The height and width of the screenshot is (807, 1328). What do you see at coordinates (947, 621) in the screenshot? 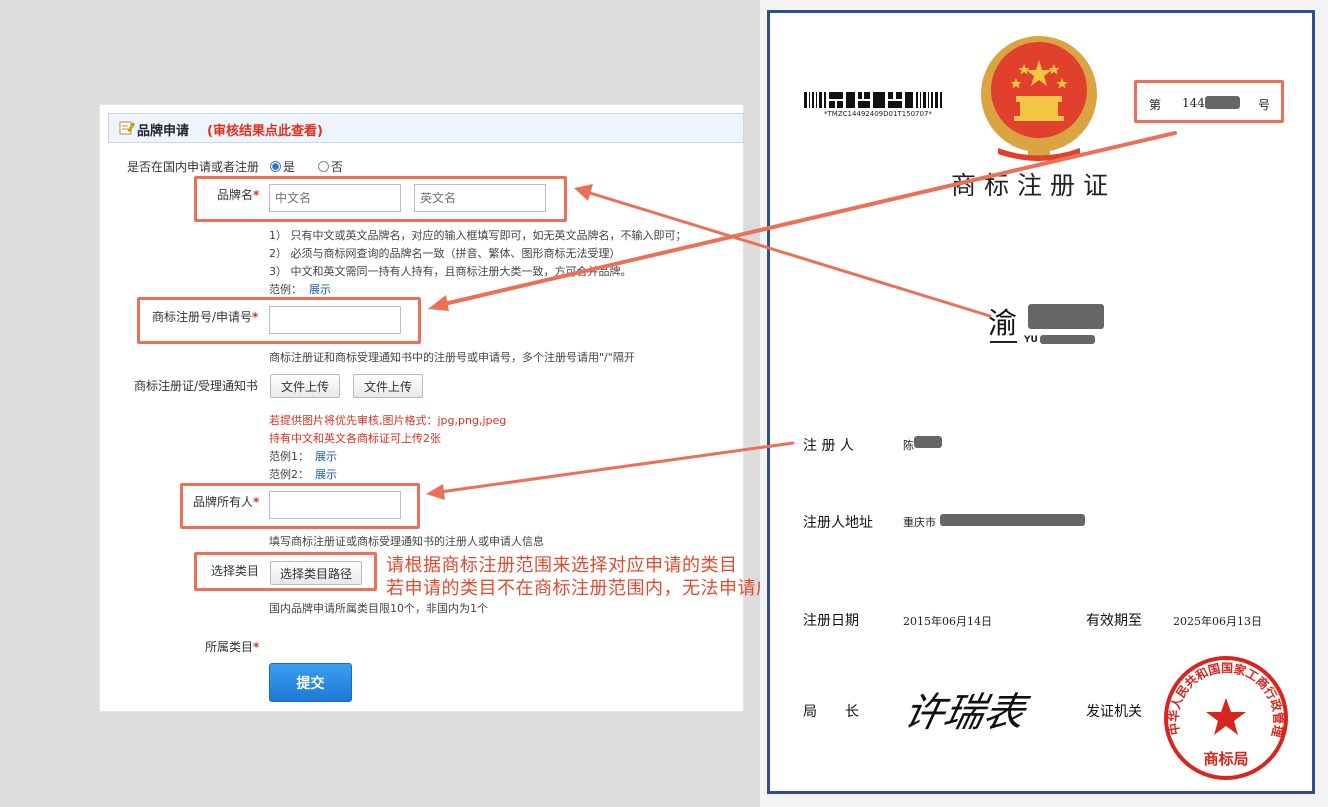
I see `reg-date-value: 2015年06月14日` at bounding box center [947, 621].